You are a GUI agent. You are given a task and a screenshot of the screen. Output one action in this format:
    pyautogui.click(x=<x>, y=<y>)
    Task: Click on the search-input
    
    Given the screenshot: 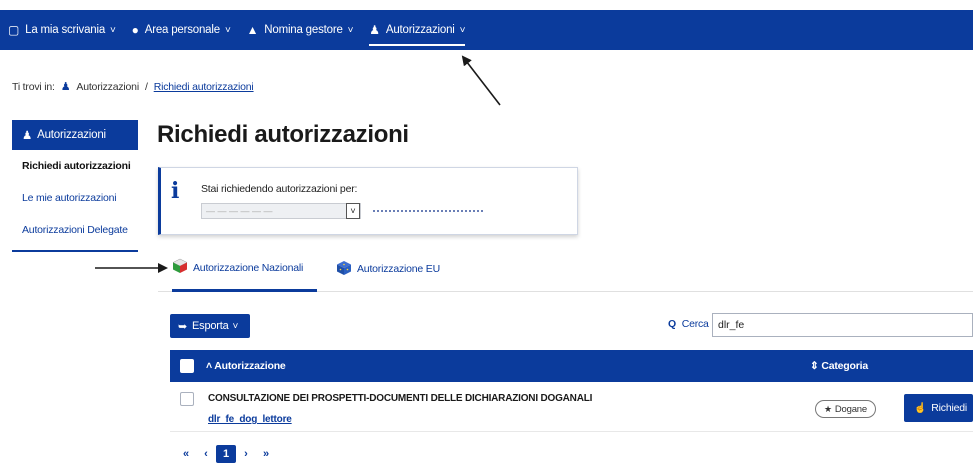 What is the action you would take?
    pyautogui.click(x=842, y=325)
    